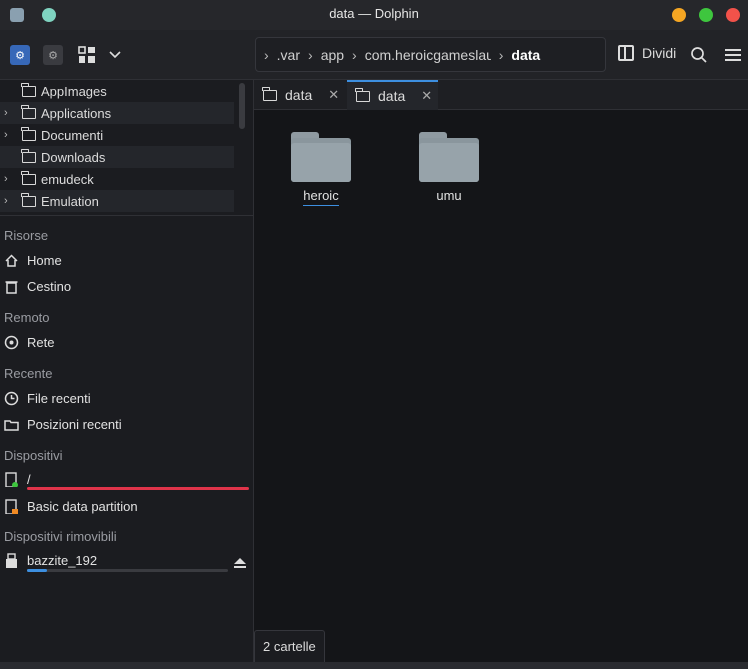 This screenshot has width=748, height=669. I want to click on tree-item: › Emulation, so click(117, 201).